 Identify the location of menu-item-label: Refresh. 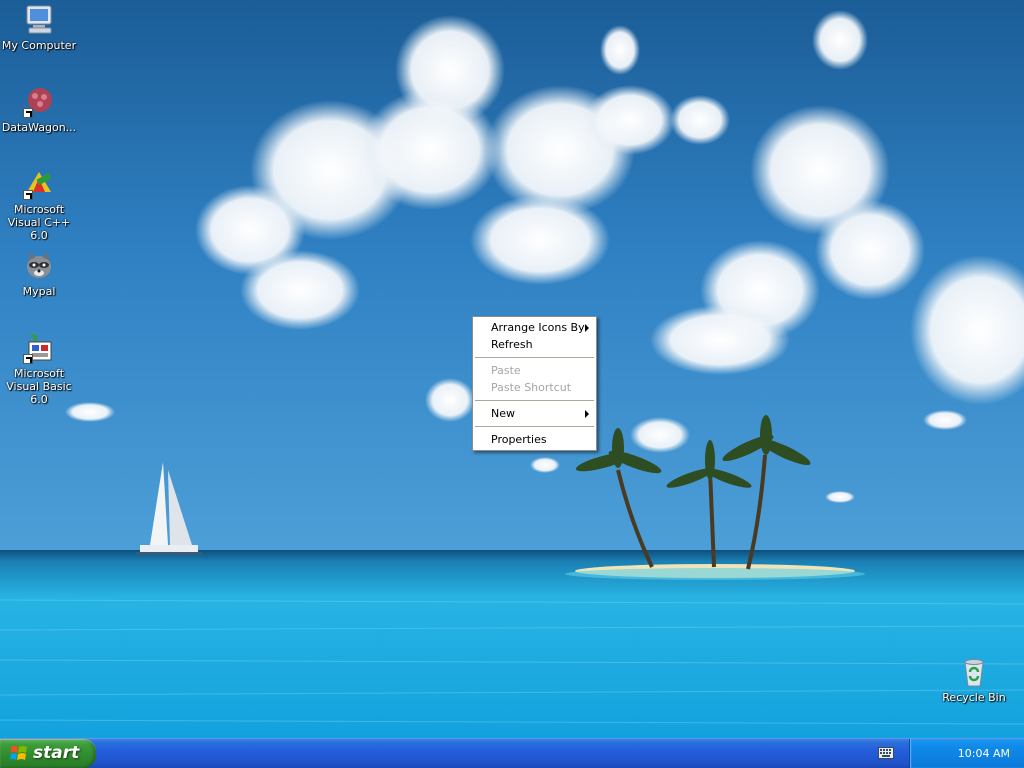
(512, 344).